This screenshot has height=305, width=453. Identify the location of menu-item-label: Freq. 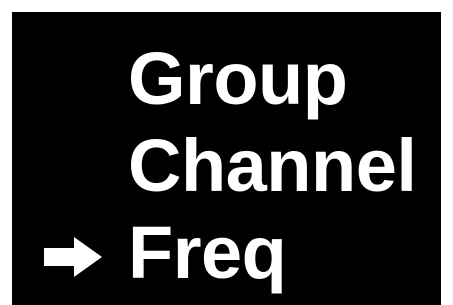
(207, 252).